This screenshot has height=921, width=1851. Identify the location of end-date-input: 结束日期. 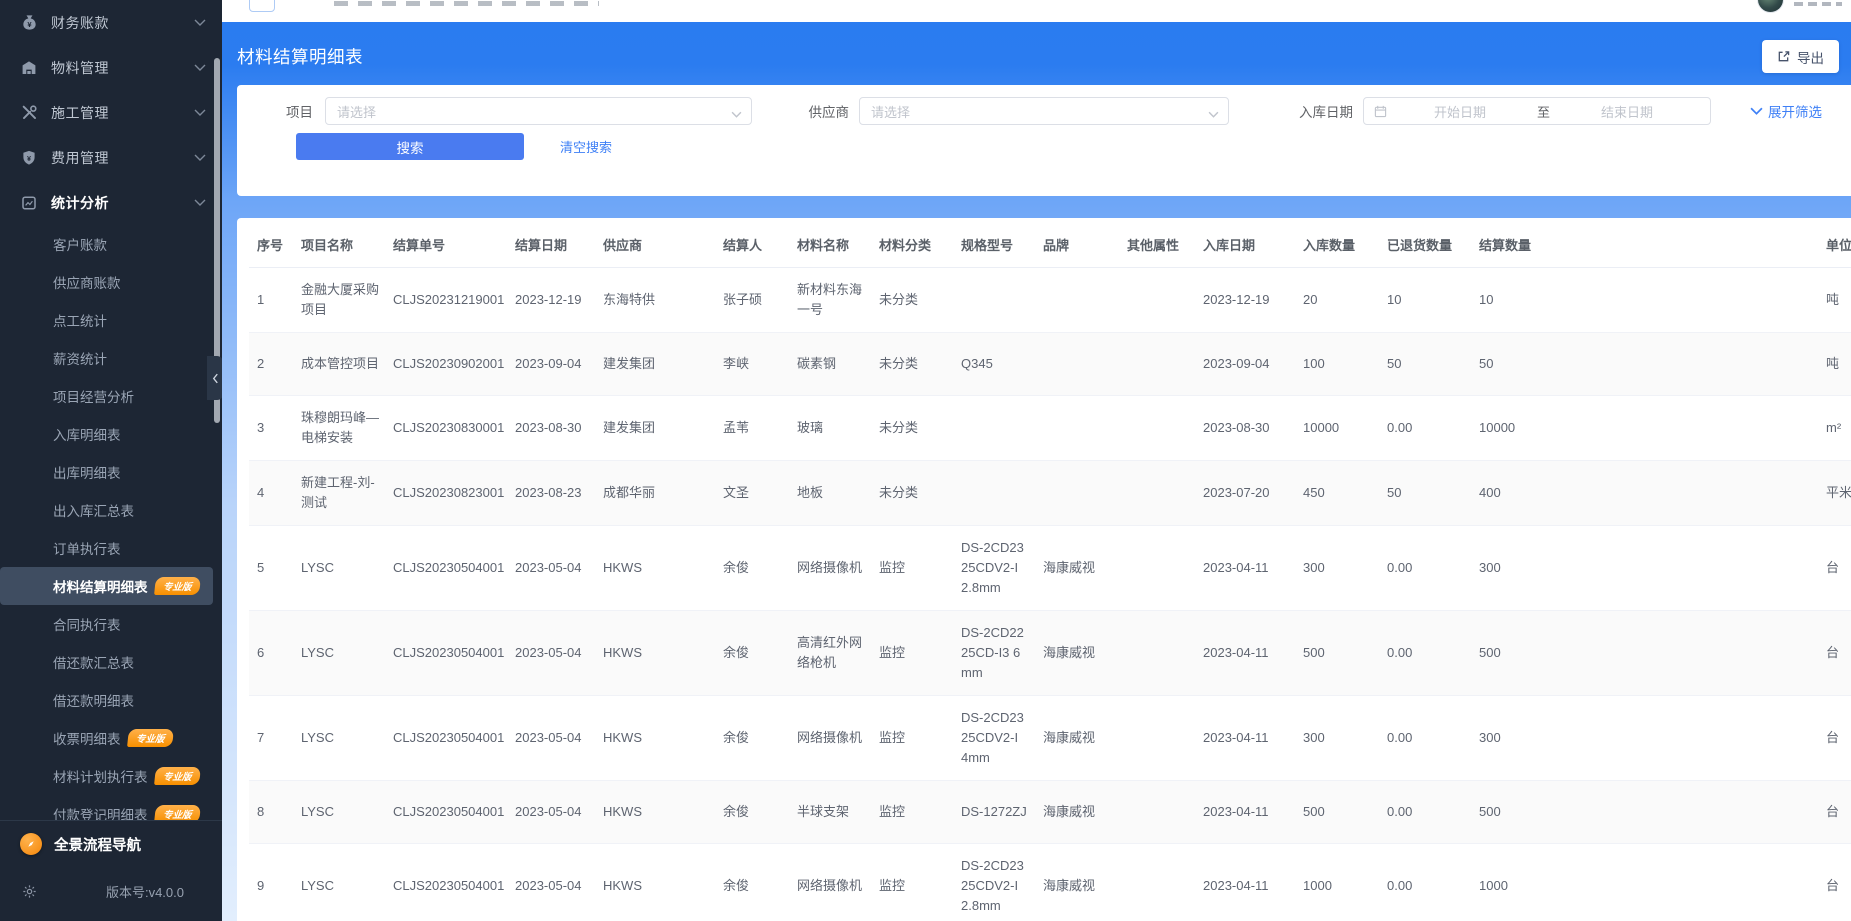
(1627, 111).